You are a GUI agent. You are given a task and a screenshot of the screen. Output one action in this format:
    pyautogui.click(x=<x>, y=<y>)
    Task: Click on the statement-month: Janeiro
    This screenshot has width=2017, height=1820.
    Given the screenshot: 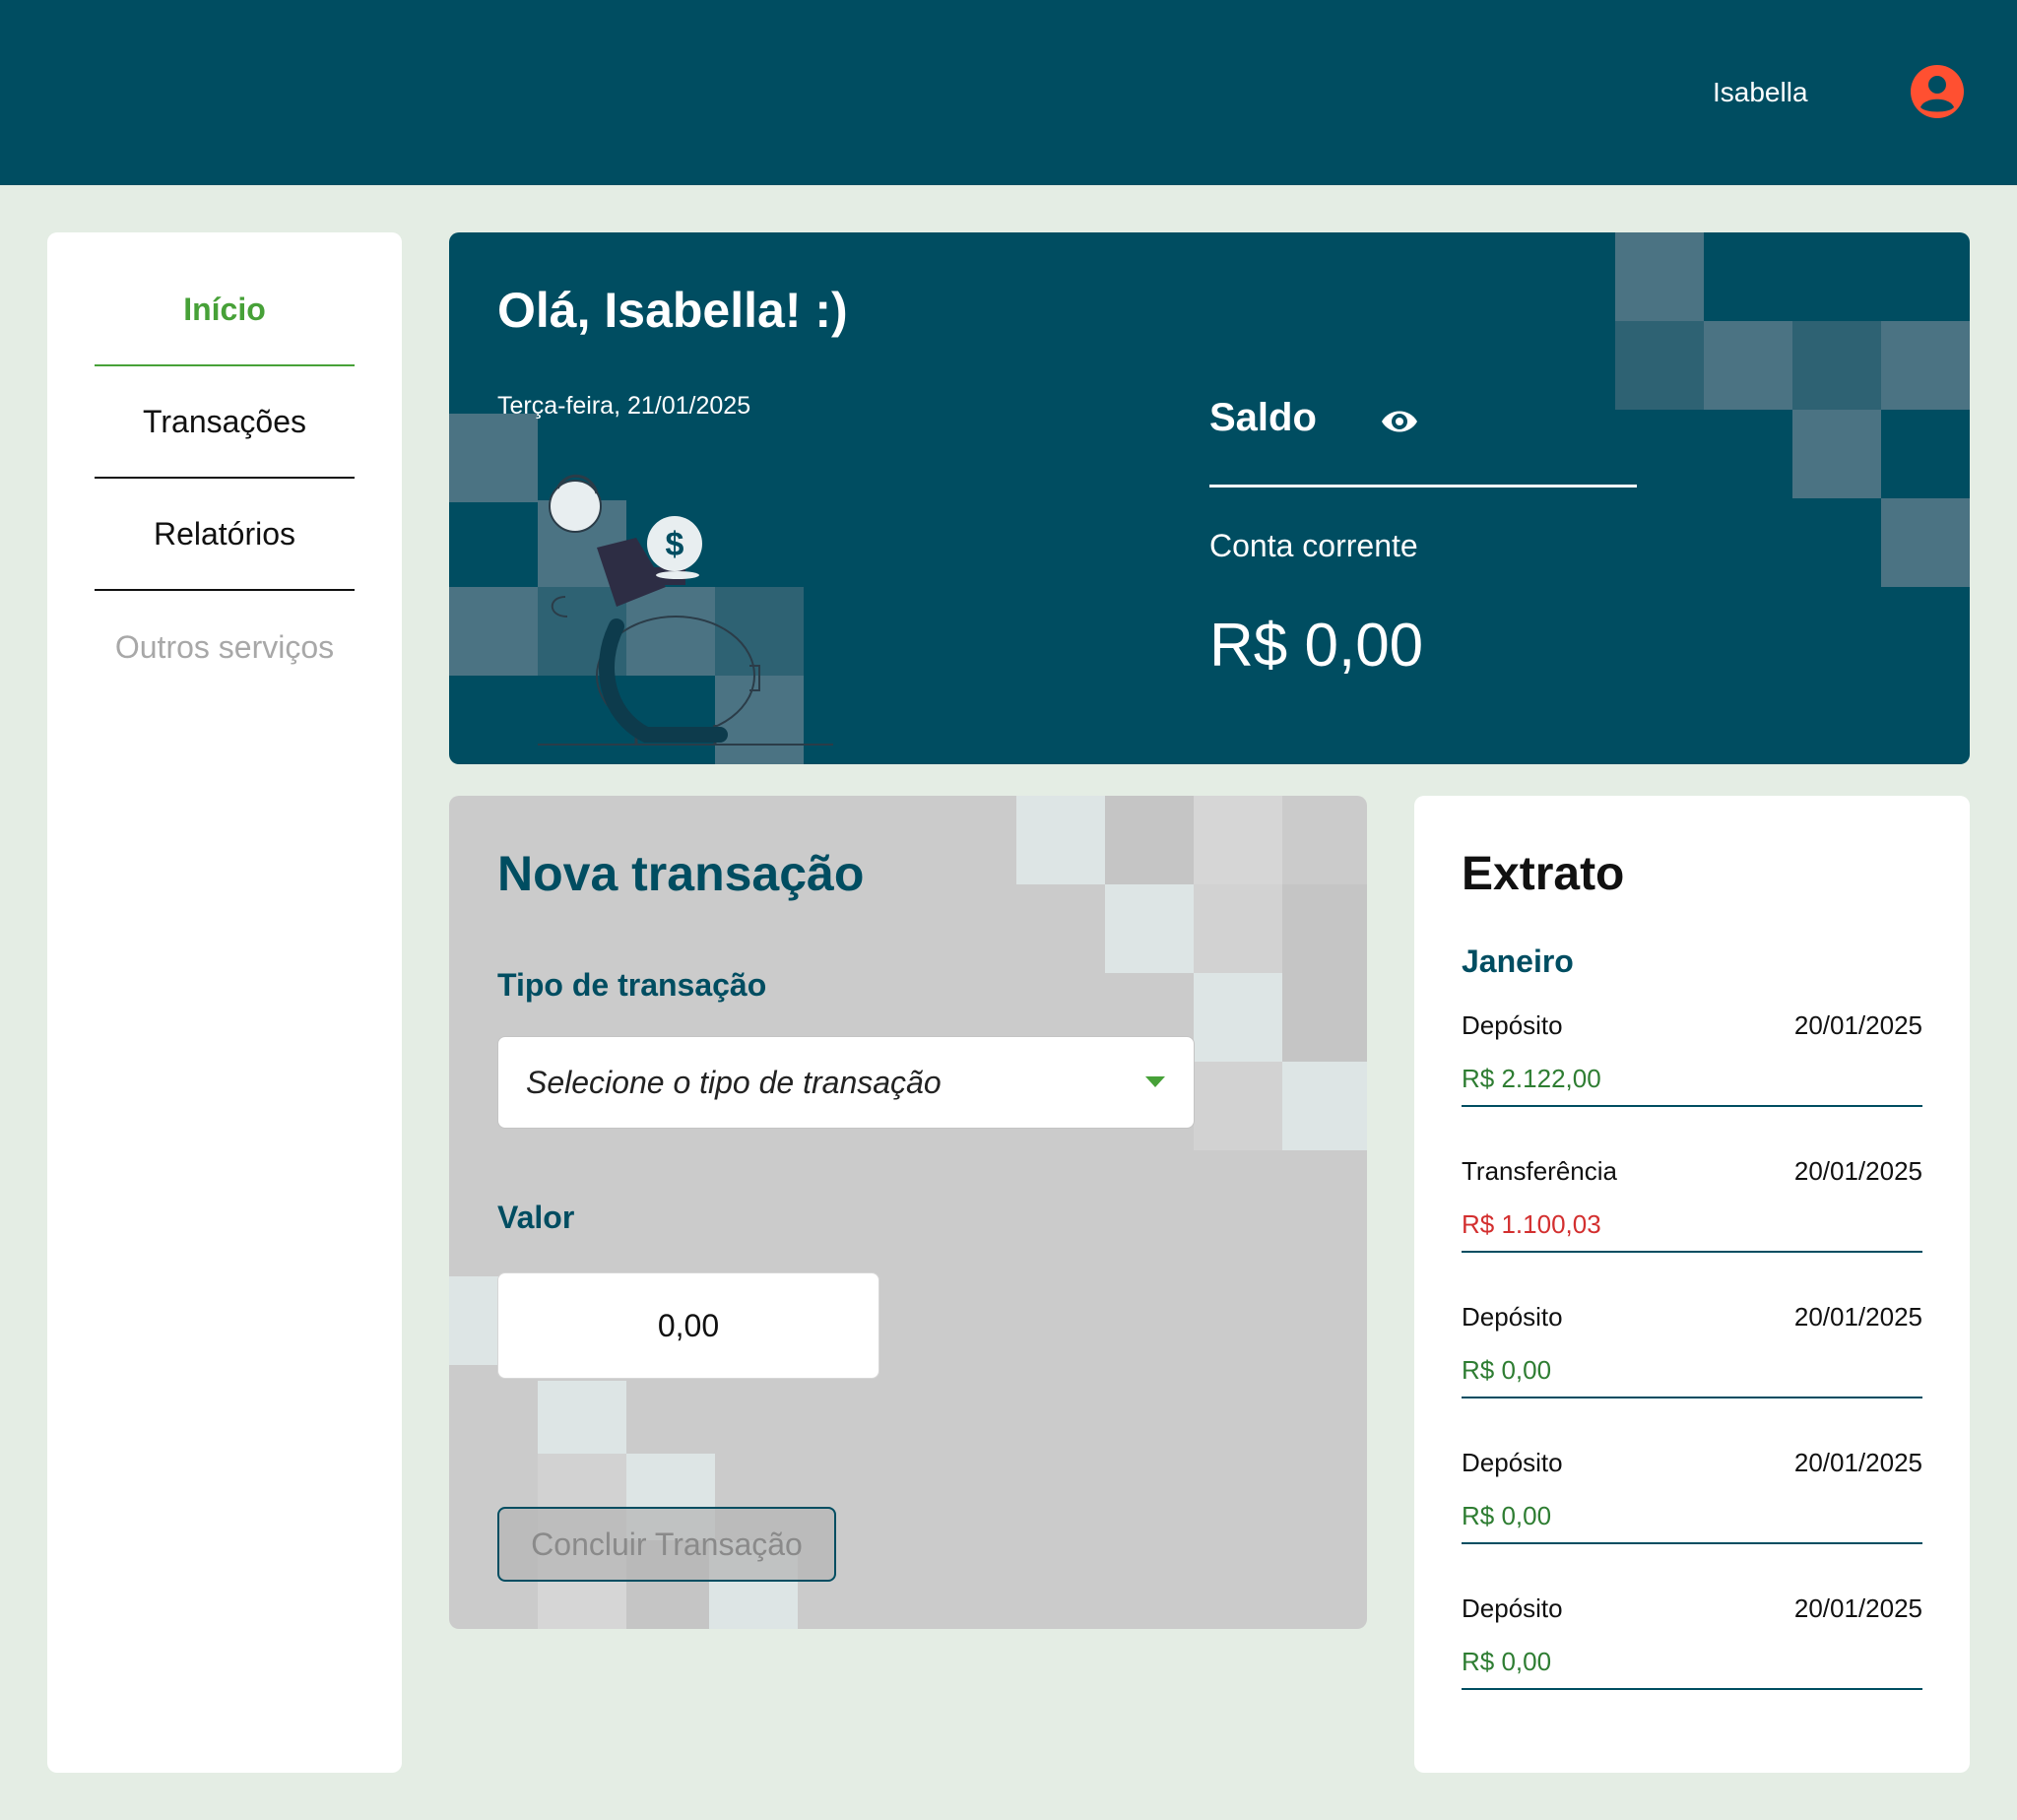 What is the action you would take?
    pyautogui.click(x=1518, y=961)
    